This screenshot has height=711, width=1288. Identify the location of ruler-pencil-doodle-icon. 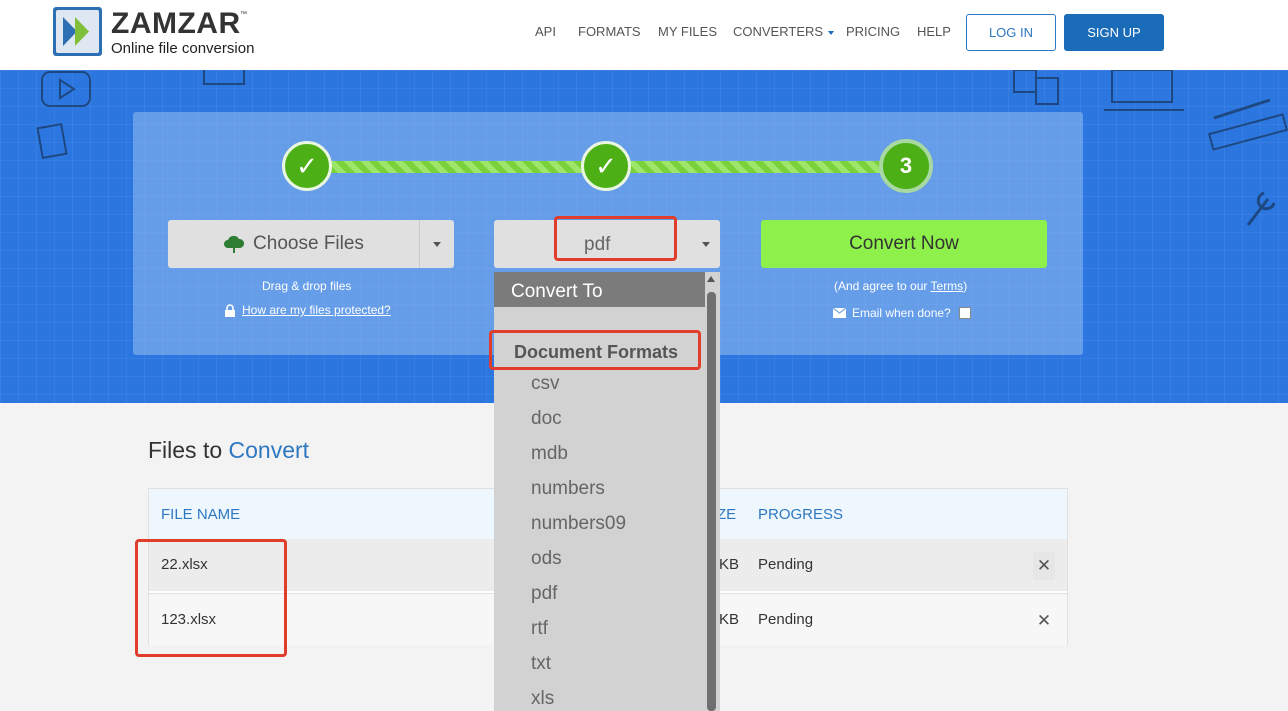
(1247, 124).